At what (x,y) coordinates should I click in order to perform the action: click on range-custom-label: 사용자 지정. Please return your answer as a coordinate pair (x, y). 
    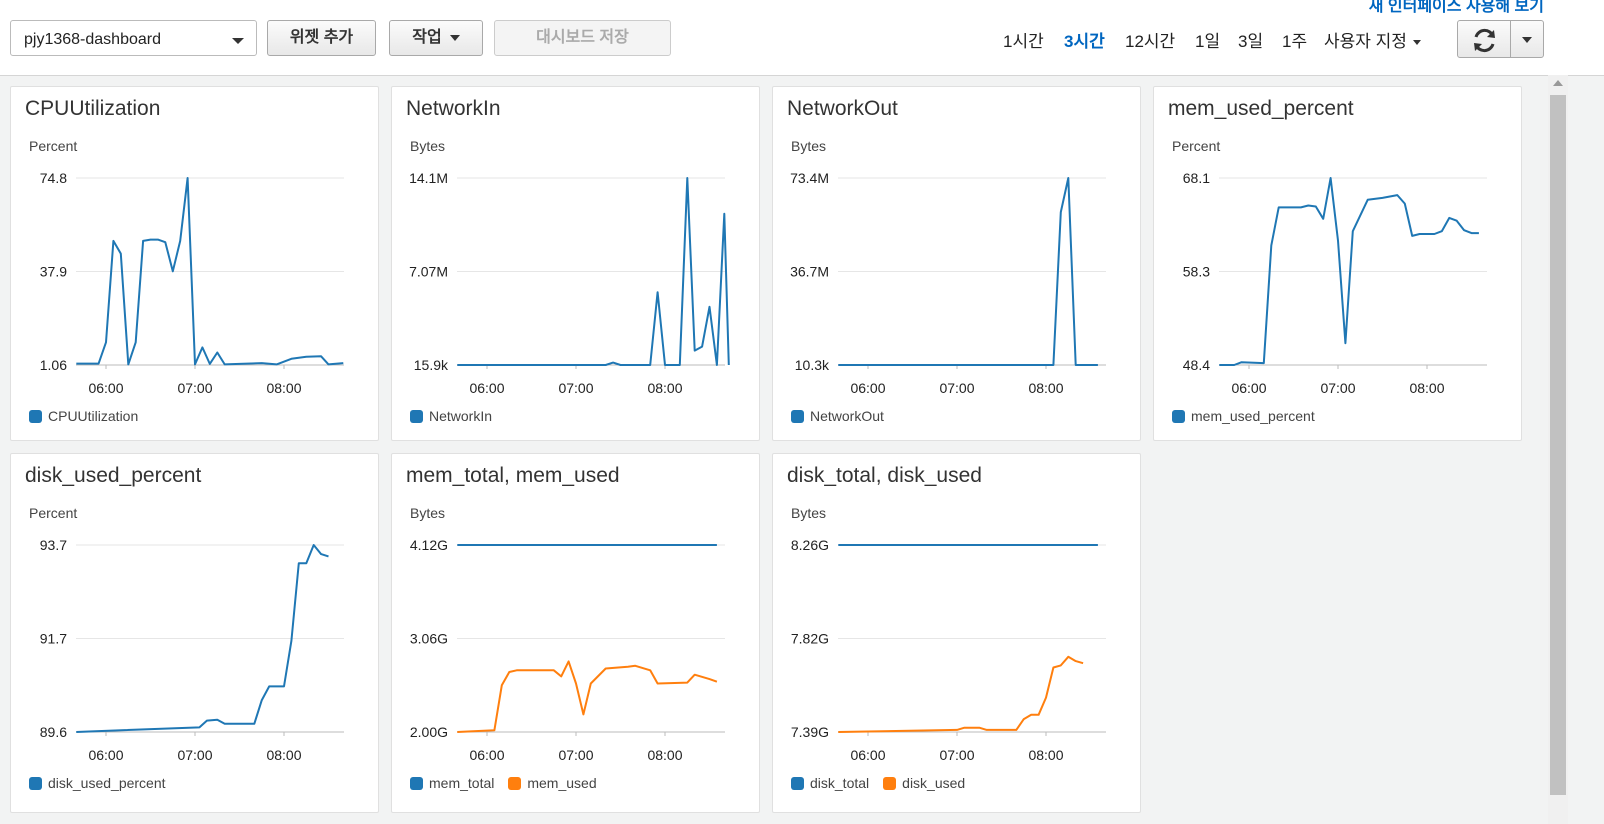
    Looking at the image, I should click on (1365, 41).